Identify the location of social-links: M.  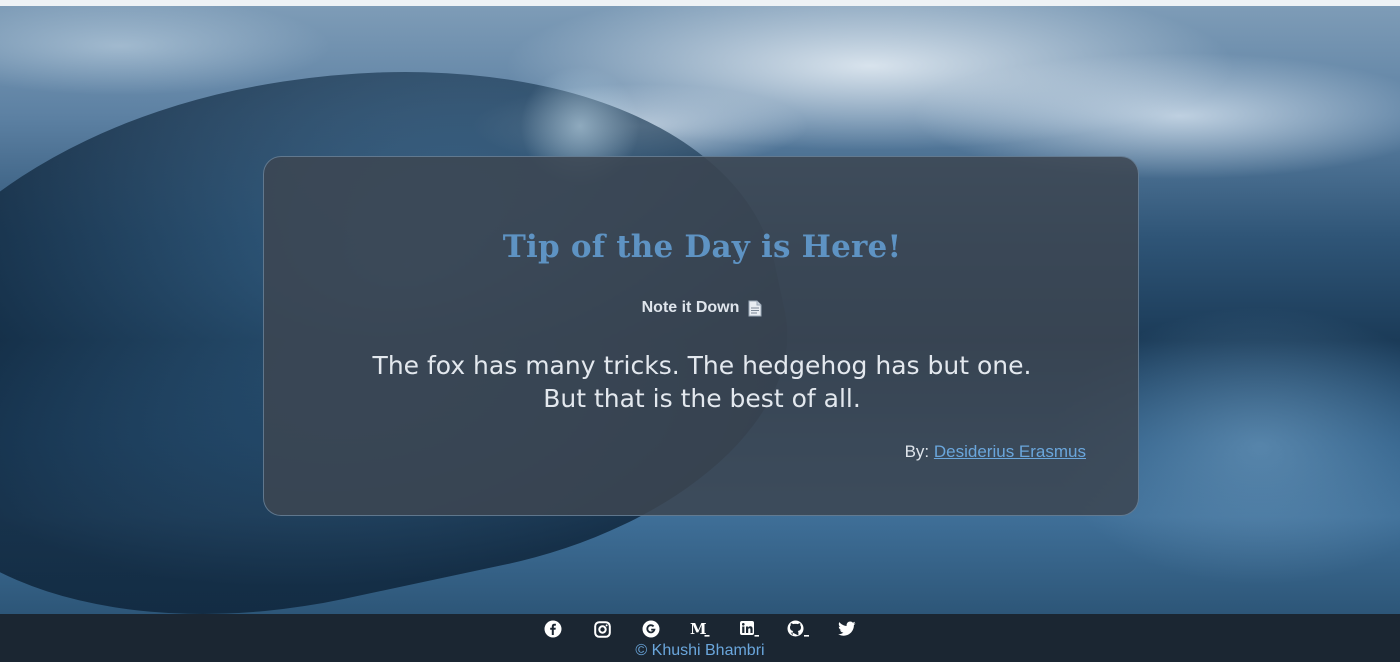
(700, 629).